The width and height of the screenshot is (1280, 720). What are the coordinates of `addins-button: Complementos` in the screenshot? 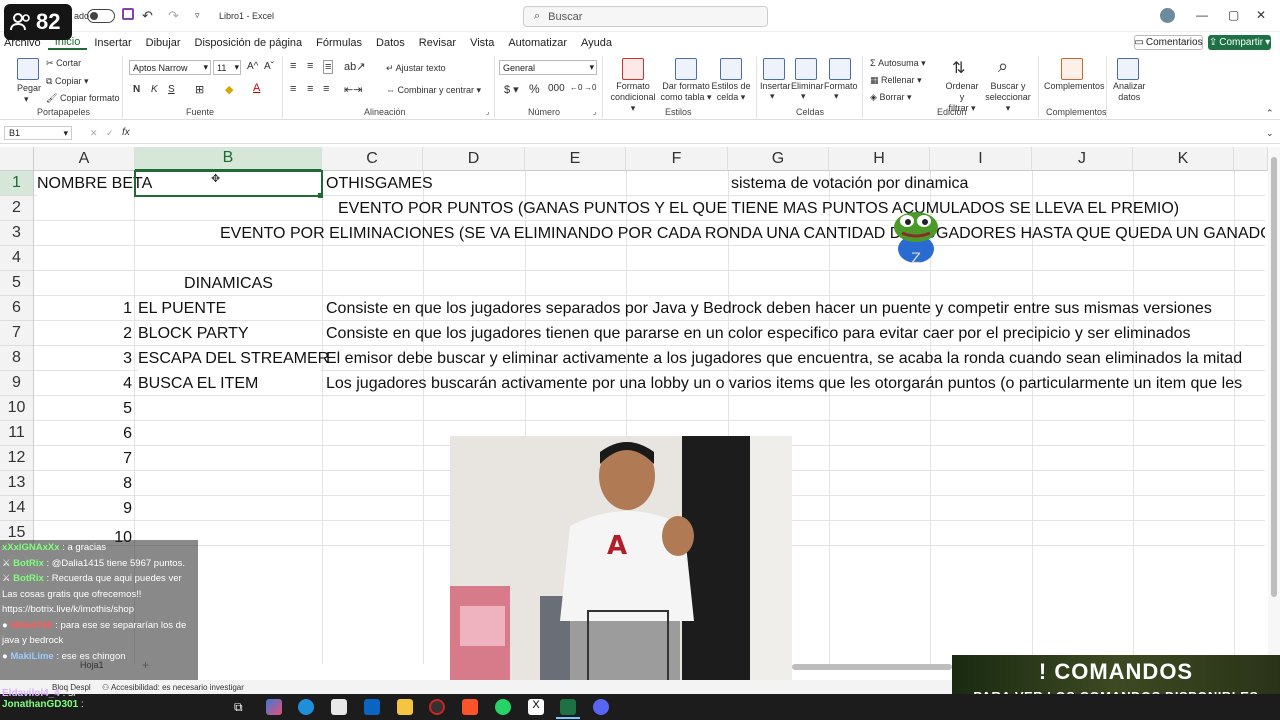 It's located at (1074, 86).